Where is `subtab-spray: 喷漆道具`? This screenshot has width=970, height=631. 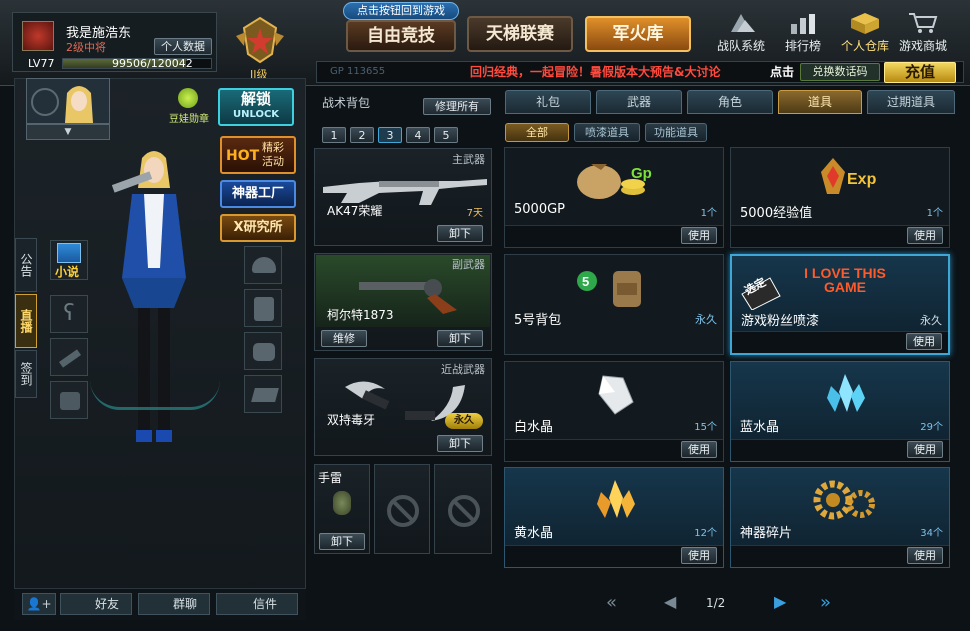
subtab-spray: 喷漆道具 is located at coordinates (607, 132).